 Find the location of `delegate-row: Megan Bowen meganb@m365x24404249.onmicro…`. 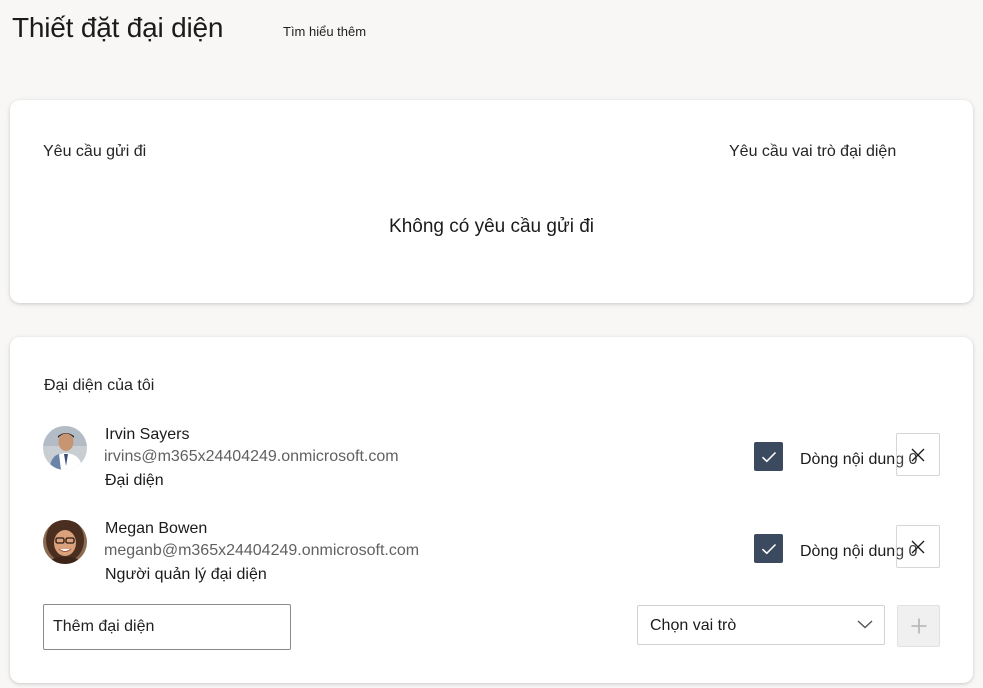

delegate-row: Megan Bowen meganb@m365x24404249.onmicro… is located at coordinates (491, 555).